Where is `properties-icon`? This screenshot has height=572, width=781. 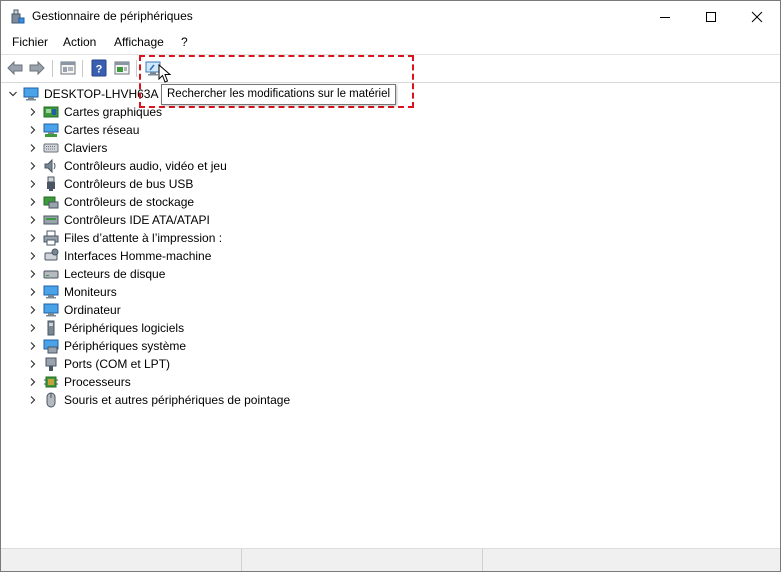
properties-icon is located at coordinates (68, 68).